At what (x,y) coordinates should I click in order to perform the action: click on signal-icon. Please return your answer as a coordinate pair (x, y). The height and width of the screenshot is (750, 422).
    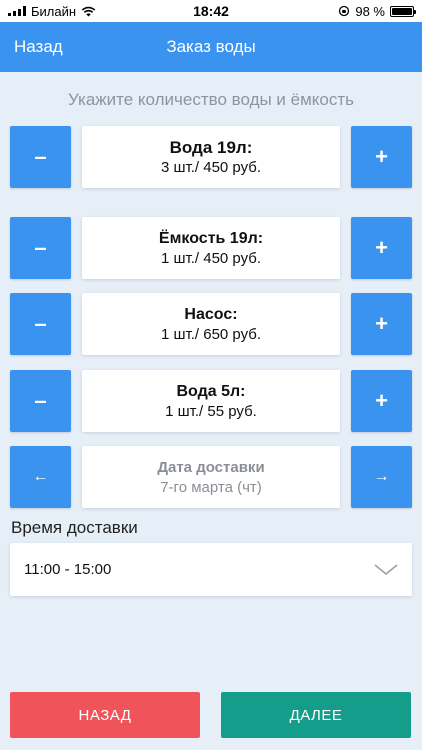
    Looking at the image, I should click on (17, 11).